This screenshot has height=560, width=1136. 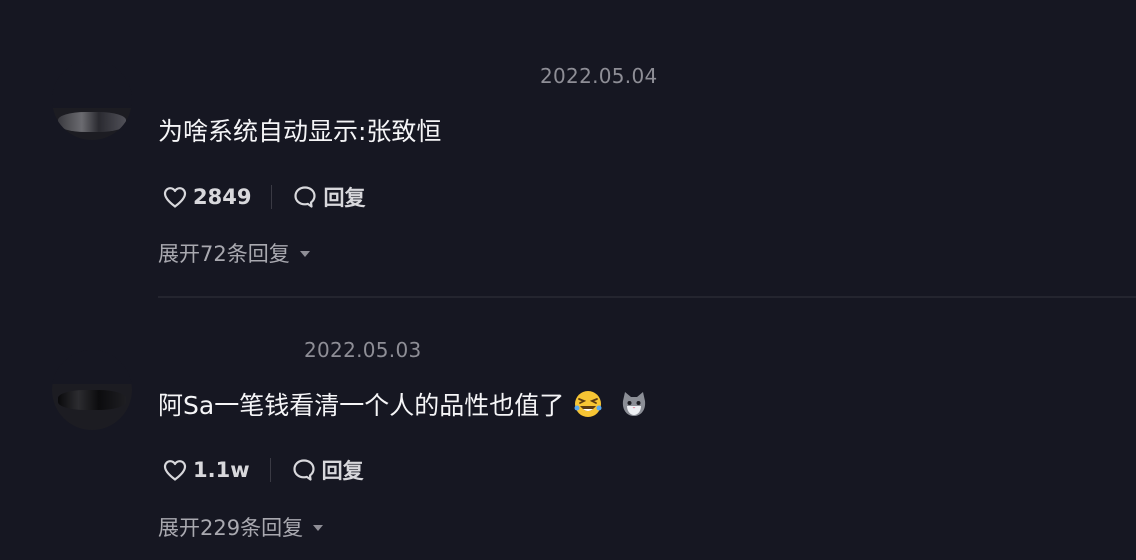 What do you see at coordinates (263, 470) in the screenshot?
I see `comment-actions: 1.1w 回复` at bounding box center [263, 470].